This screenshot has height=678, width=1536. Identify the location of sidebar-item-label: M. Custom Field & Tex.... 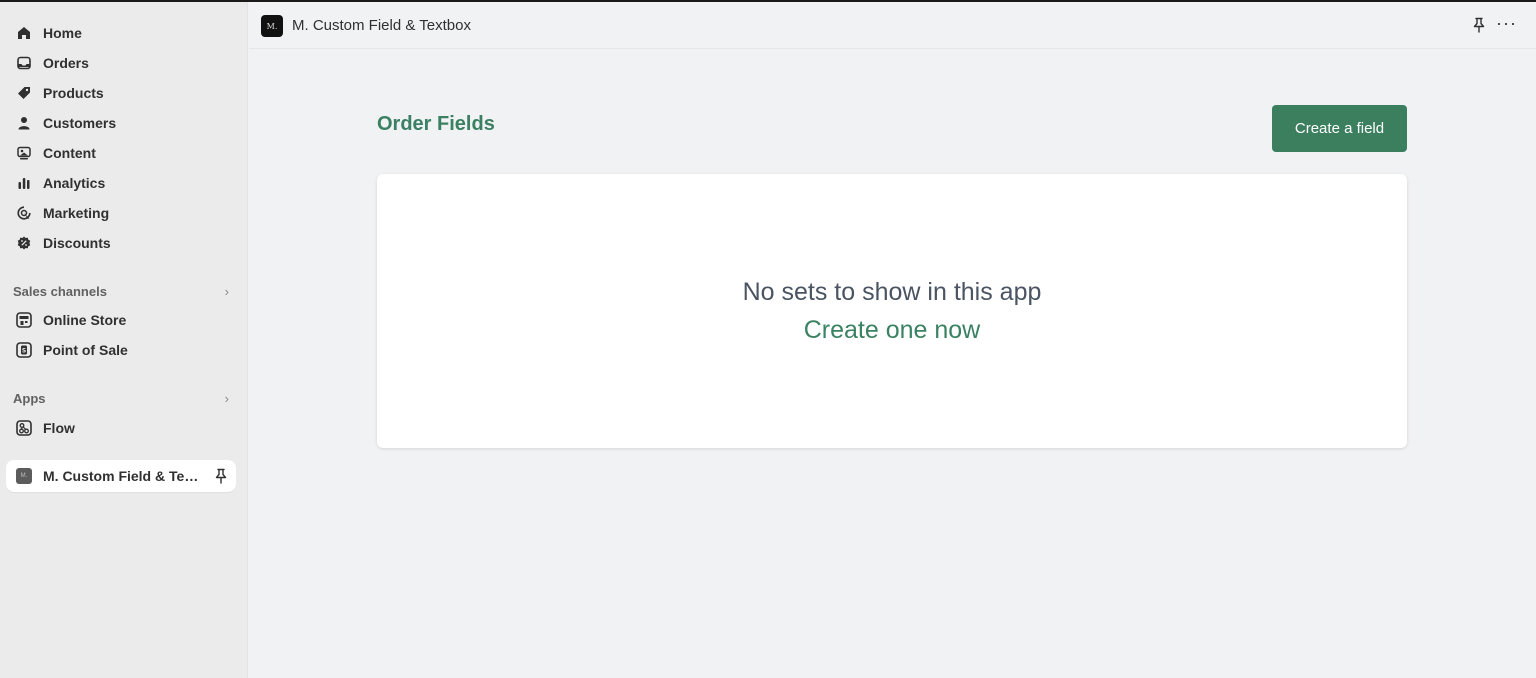
(123, 476).